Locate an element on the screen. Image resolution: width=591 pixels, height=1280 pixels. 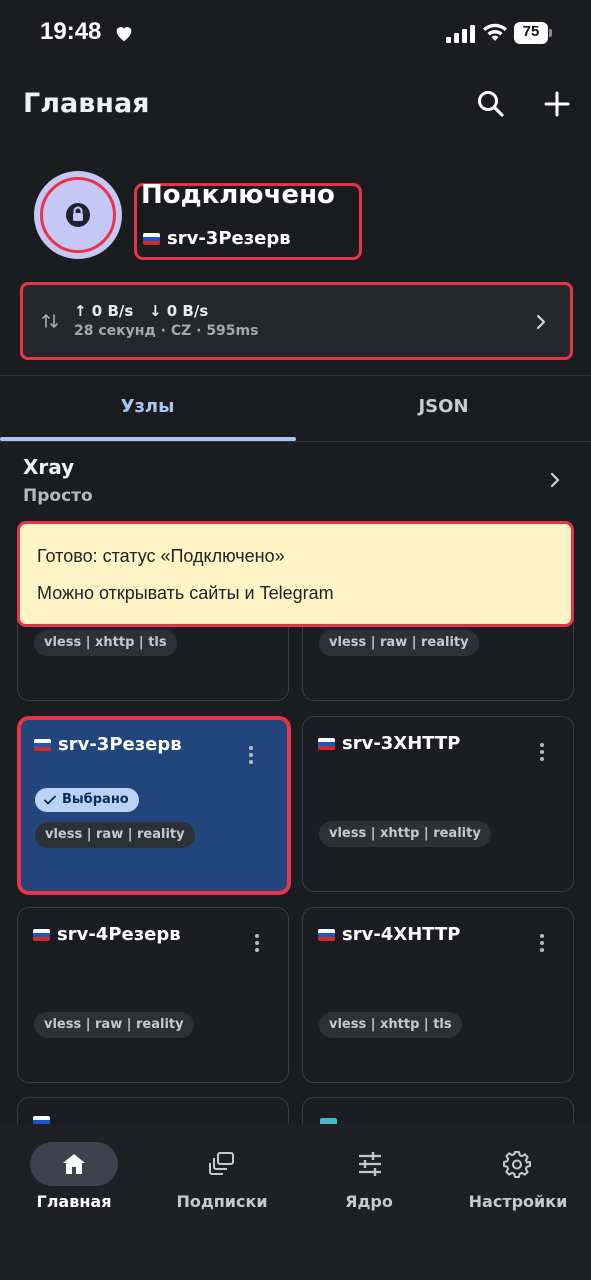
node-card: srv-3XHTTP vless | xhttp | reality is located at coordinates (438, 804).